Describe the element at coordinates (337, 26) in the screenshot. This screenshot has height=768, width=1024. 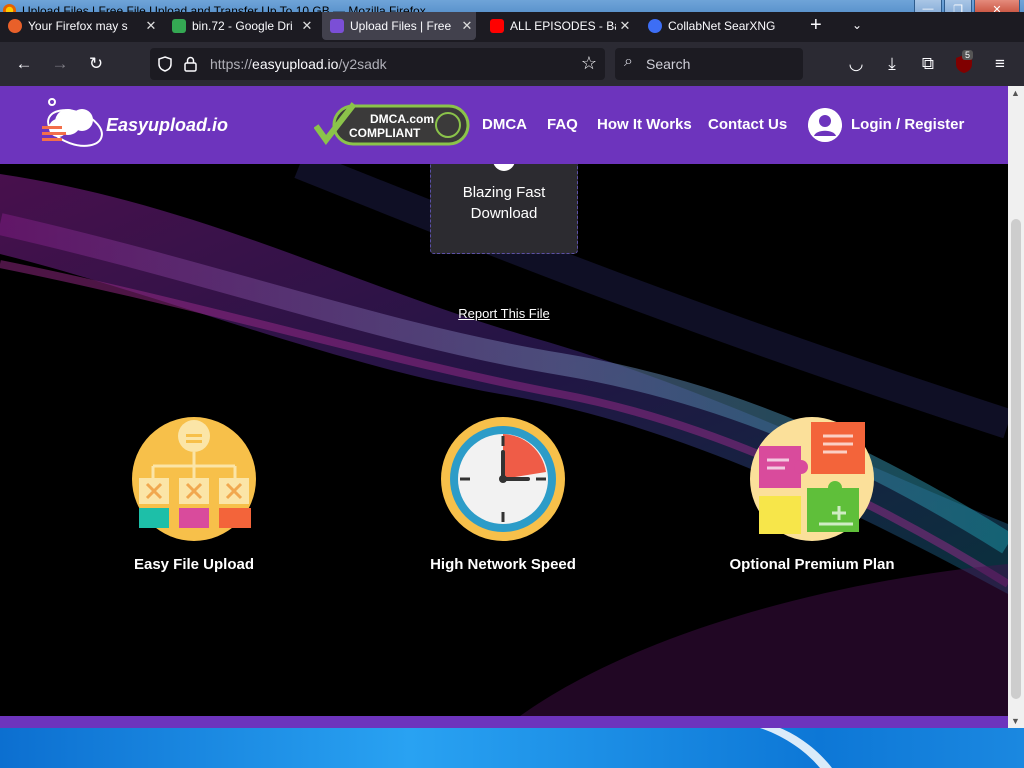
I see `easyupload-icon` at that location.